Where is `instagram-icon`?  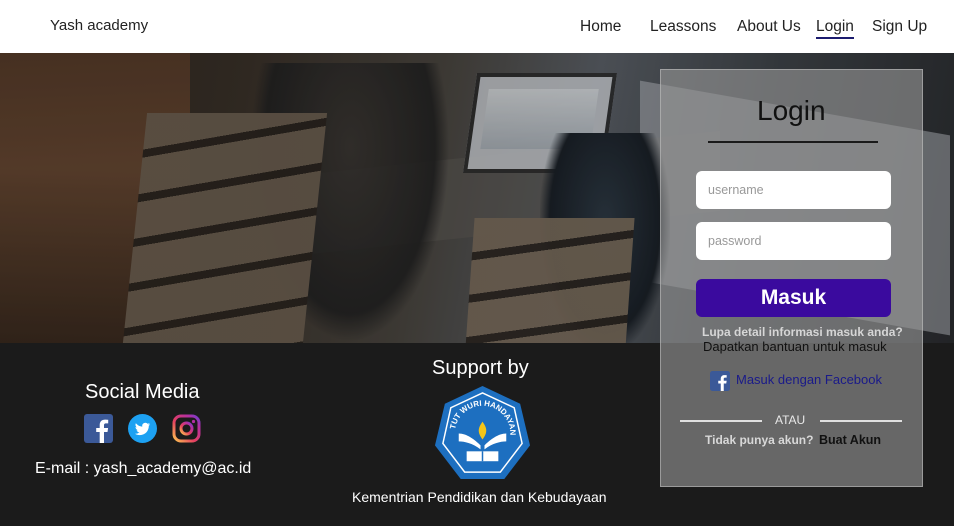
instagram-icon is located at coordinates (186, 428).